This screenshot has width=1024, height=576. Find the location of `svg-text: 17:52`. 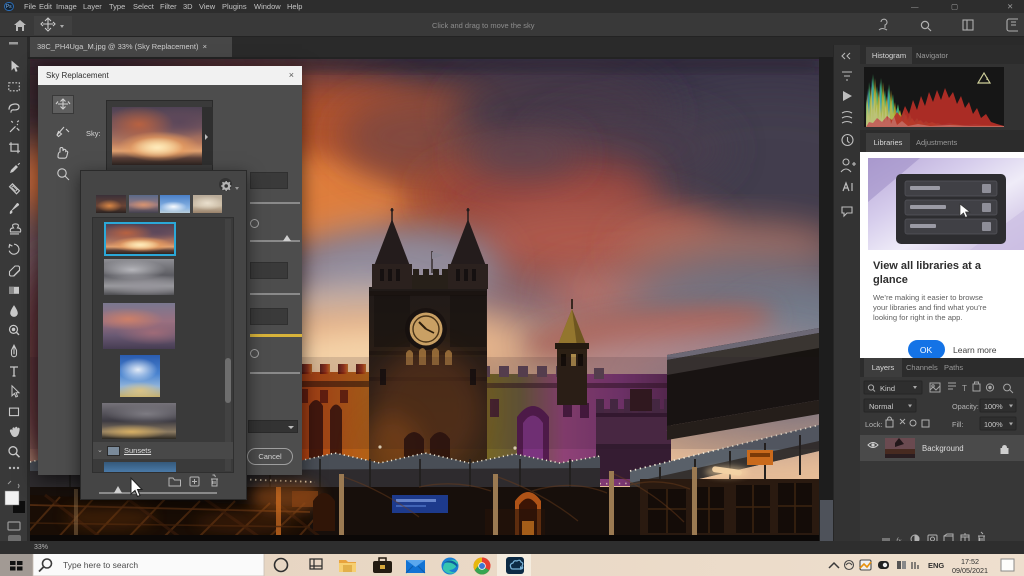

svg-text: 17:52 is located at coordinates (970, 561).